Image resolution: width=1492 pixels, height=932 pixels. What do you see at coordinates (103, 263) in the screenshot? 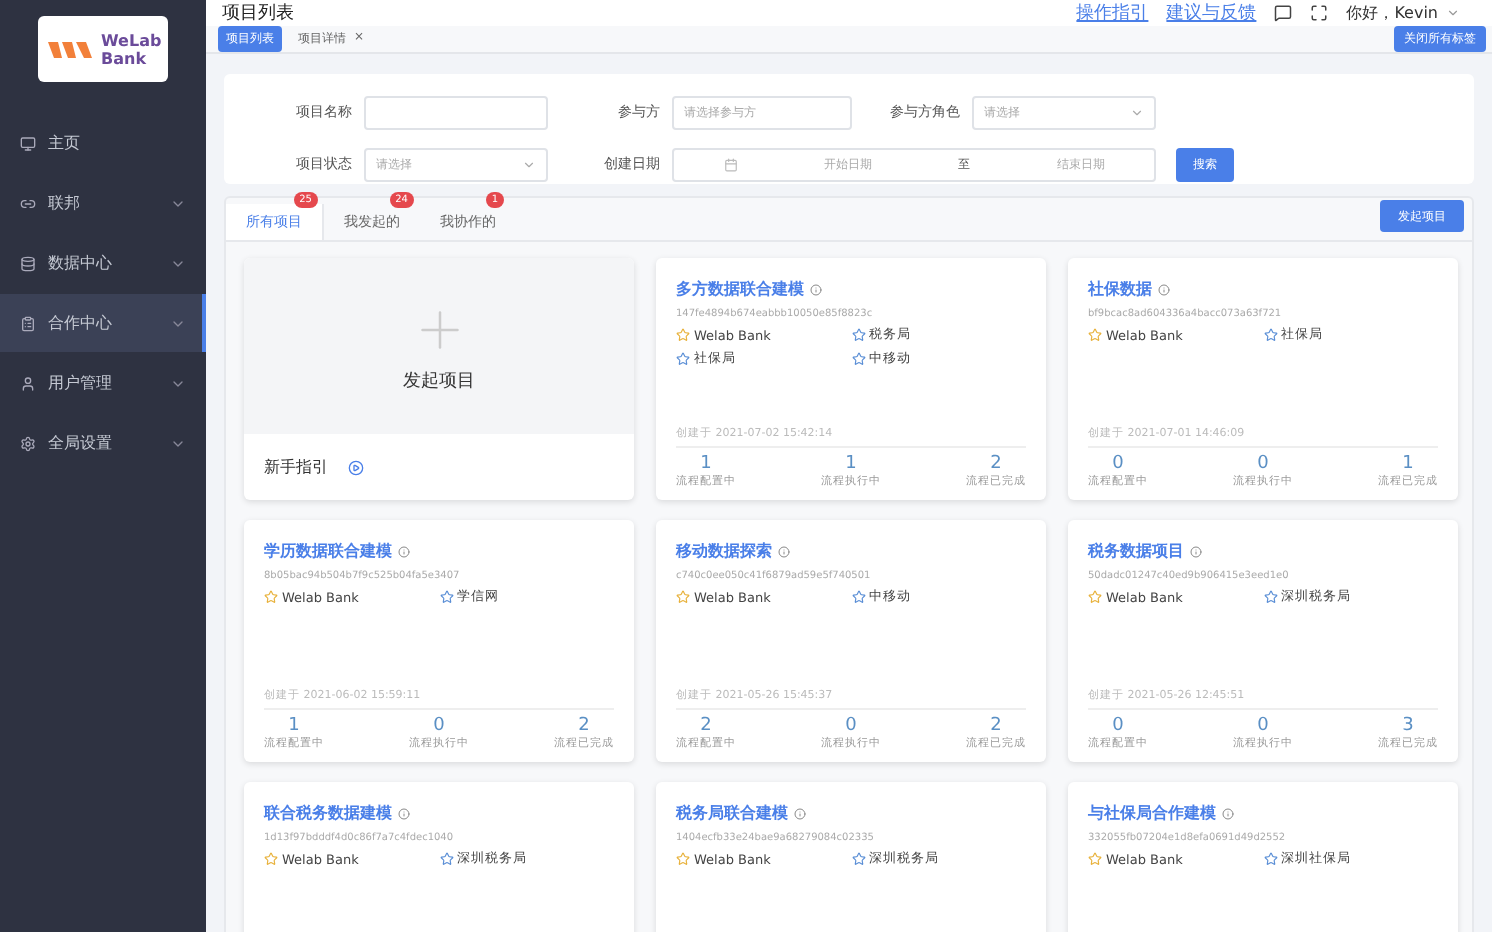
I see `sidebar-item: 数据中心` at bounding box center [103, 263].